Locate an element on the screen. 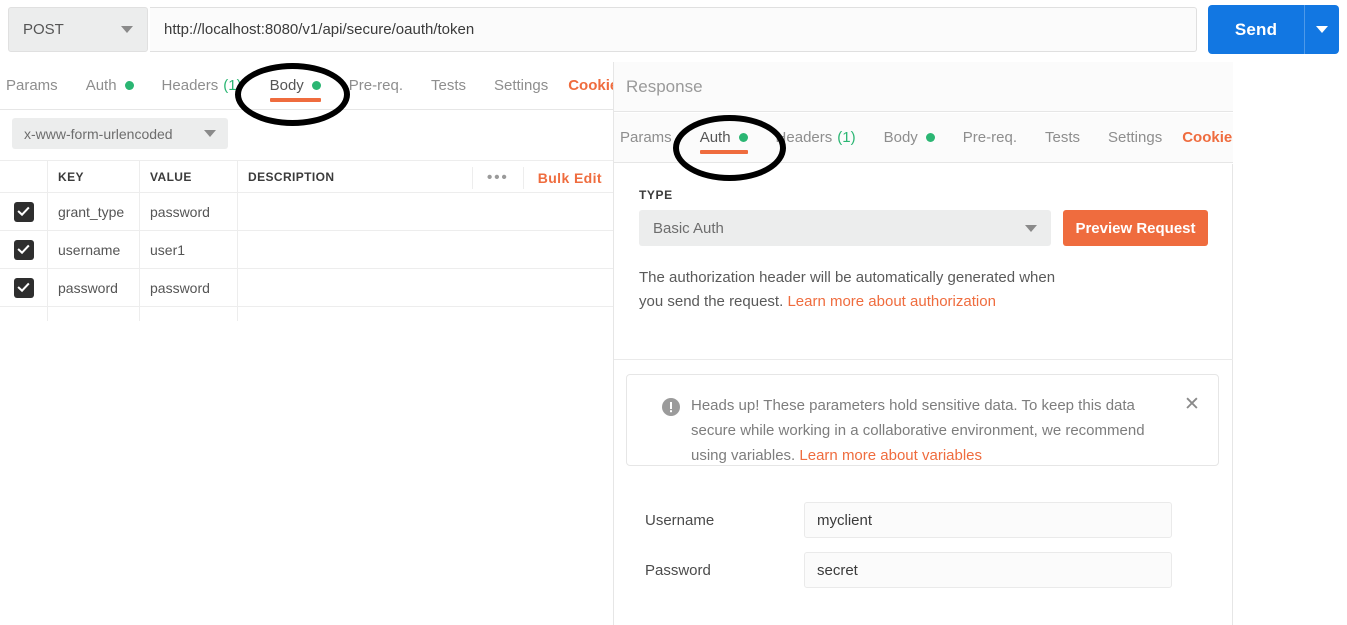  column-header-description: DESCRIPTION ••• Bulk Edit is located at coordinates (426, 176).